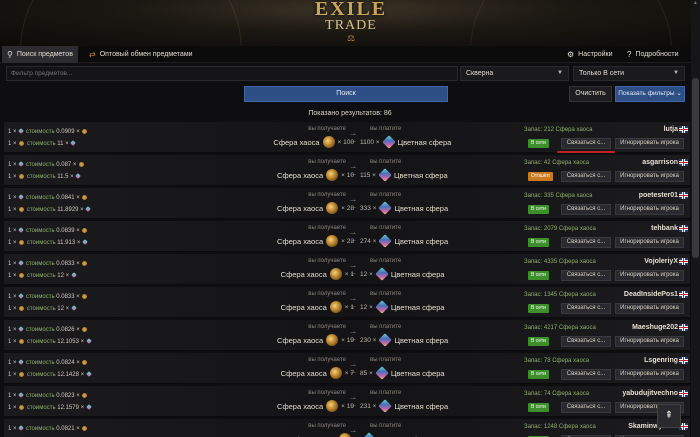 This screenshot has height=437, width=700. I want to click on you-get-column: вы получаете Сфера хаоса, so click(304, 429).